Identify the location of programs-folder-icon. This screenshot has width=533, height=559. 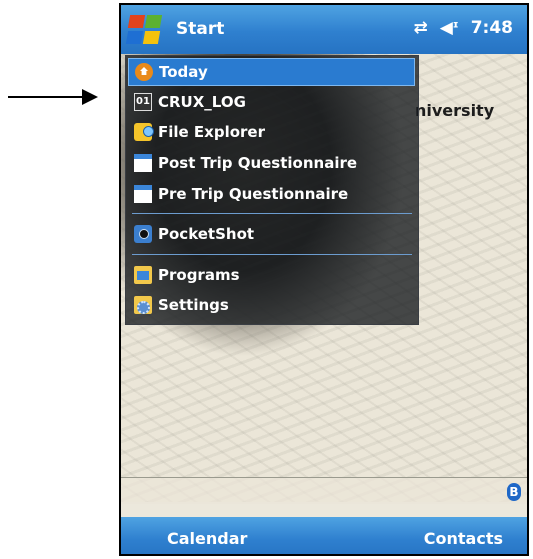
(143, 275).